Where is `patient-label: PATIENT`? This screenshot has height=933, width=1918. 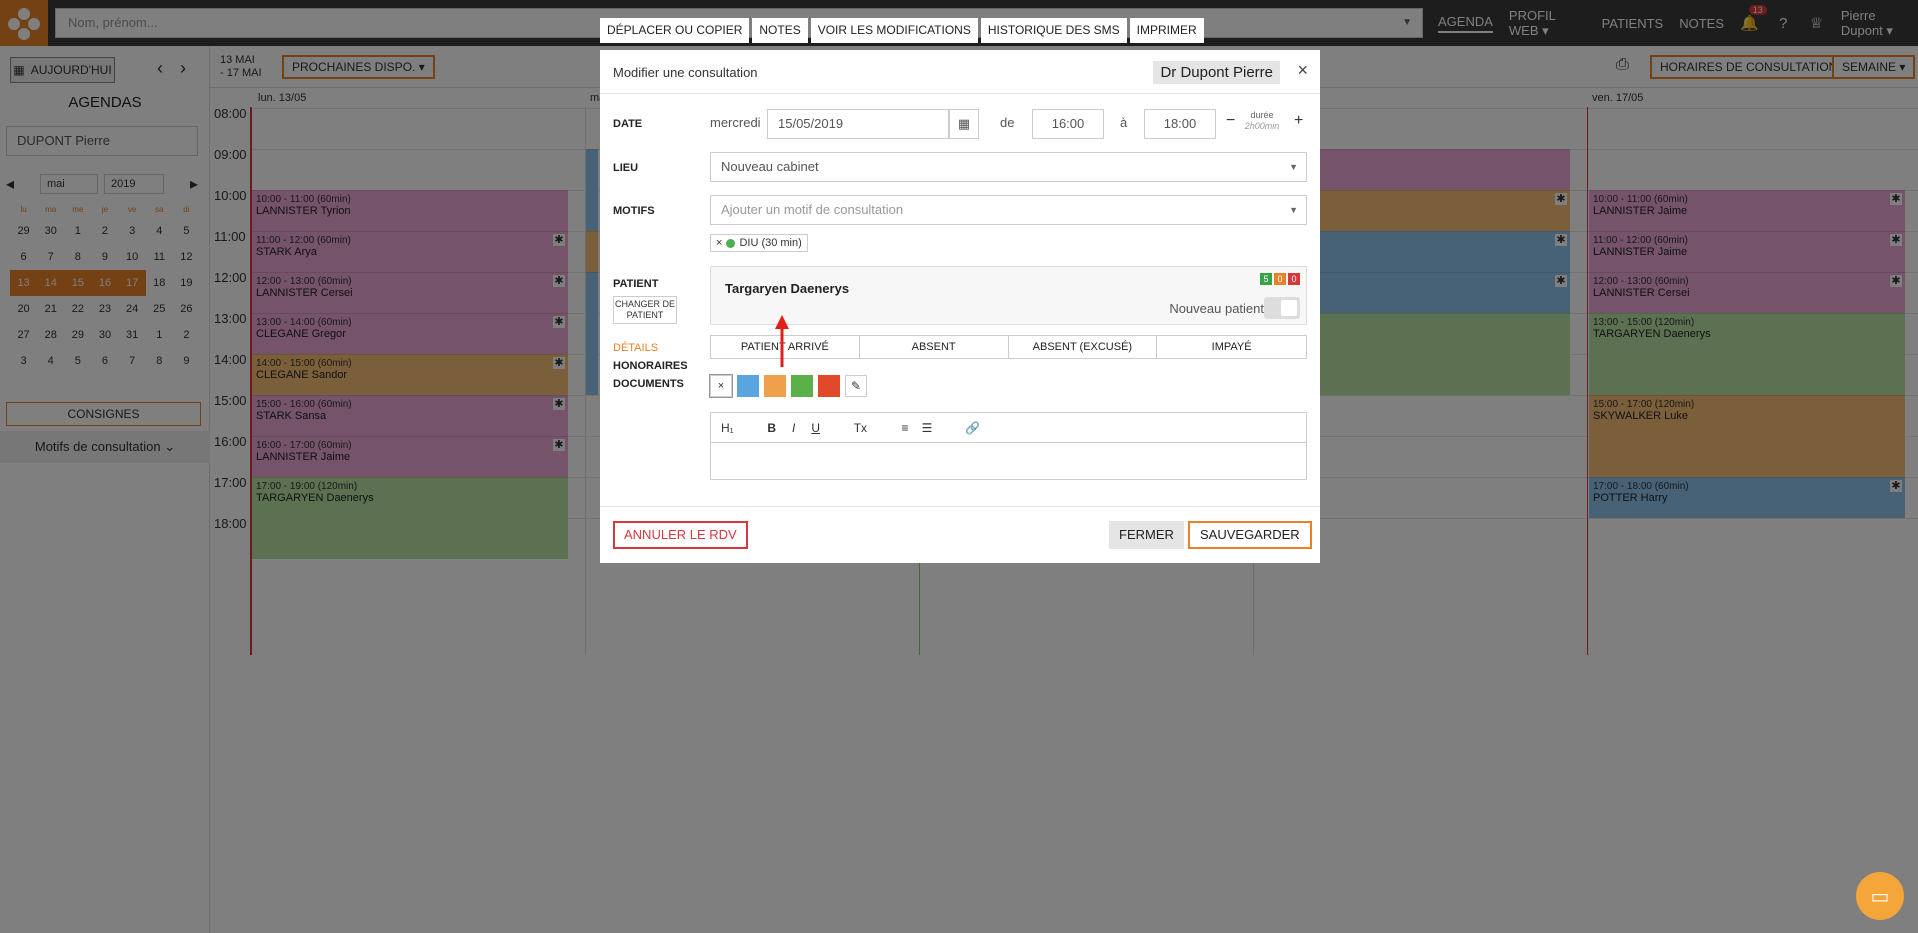 patient-label: PATIENT is located at coordinates (636, 284).